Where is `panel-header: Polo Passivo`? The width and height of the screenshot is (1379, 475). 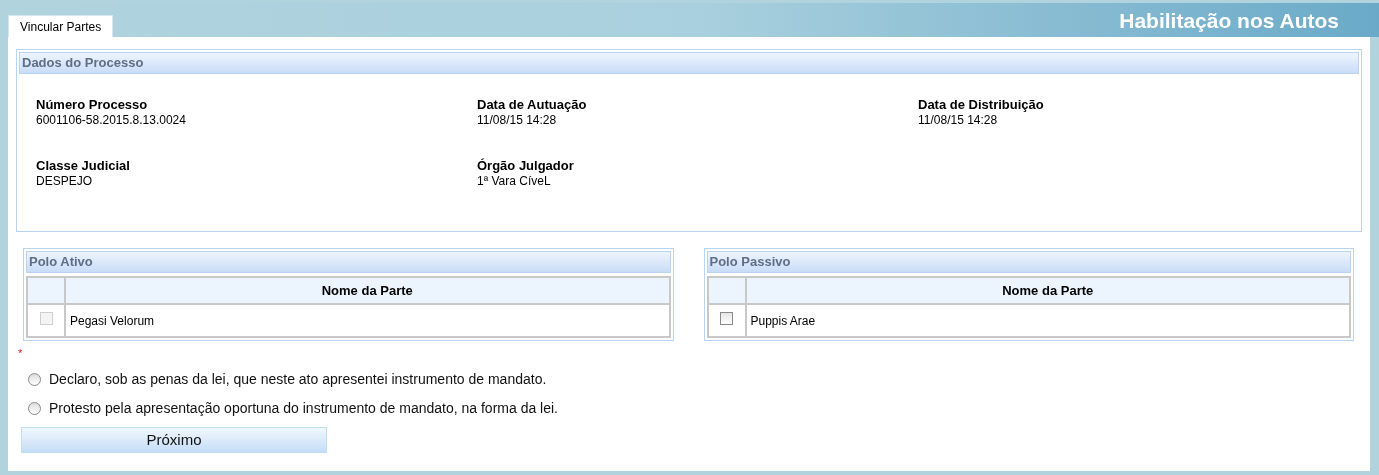 panel-header: Polo Passivo is located at coordinates (1028, 262).